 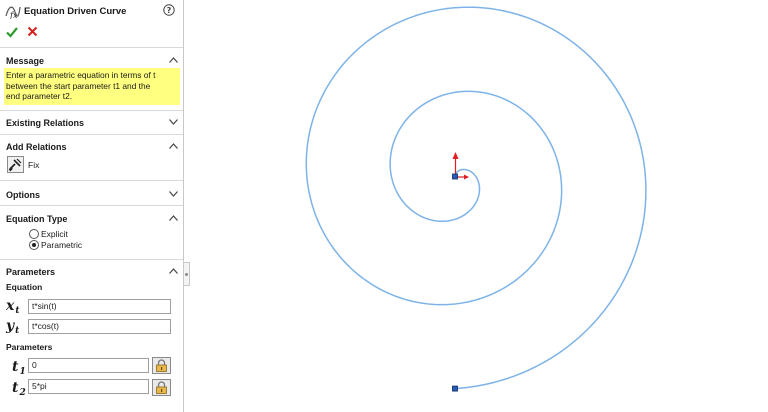 I want to click on y-variable-label: yt, so click(x=13, y=327).